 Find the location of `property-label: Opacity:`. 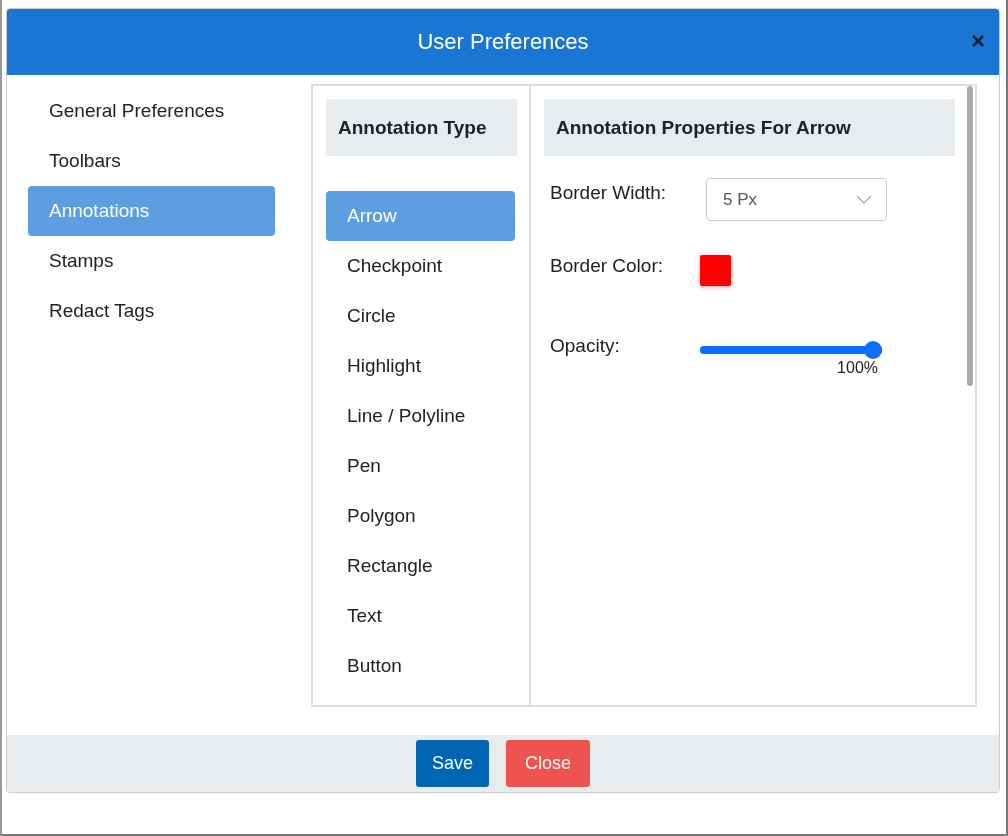

property-label: Opacity: is located at coordinates (585, 345).